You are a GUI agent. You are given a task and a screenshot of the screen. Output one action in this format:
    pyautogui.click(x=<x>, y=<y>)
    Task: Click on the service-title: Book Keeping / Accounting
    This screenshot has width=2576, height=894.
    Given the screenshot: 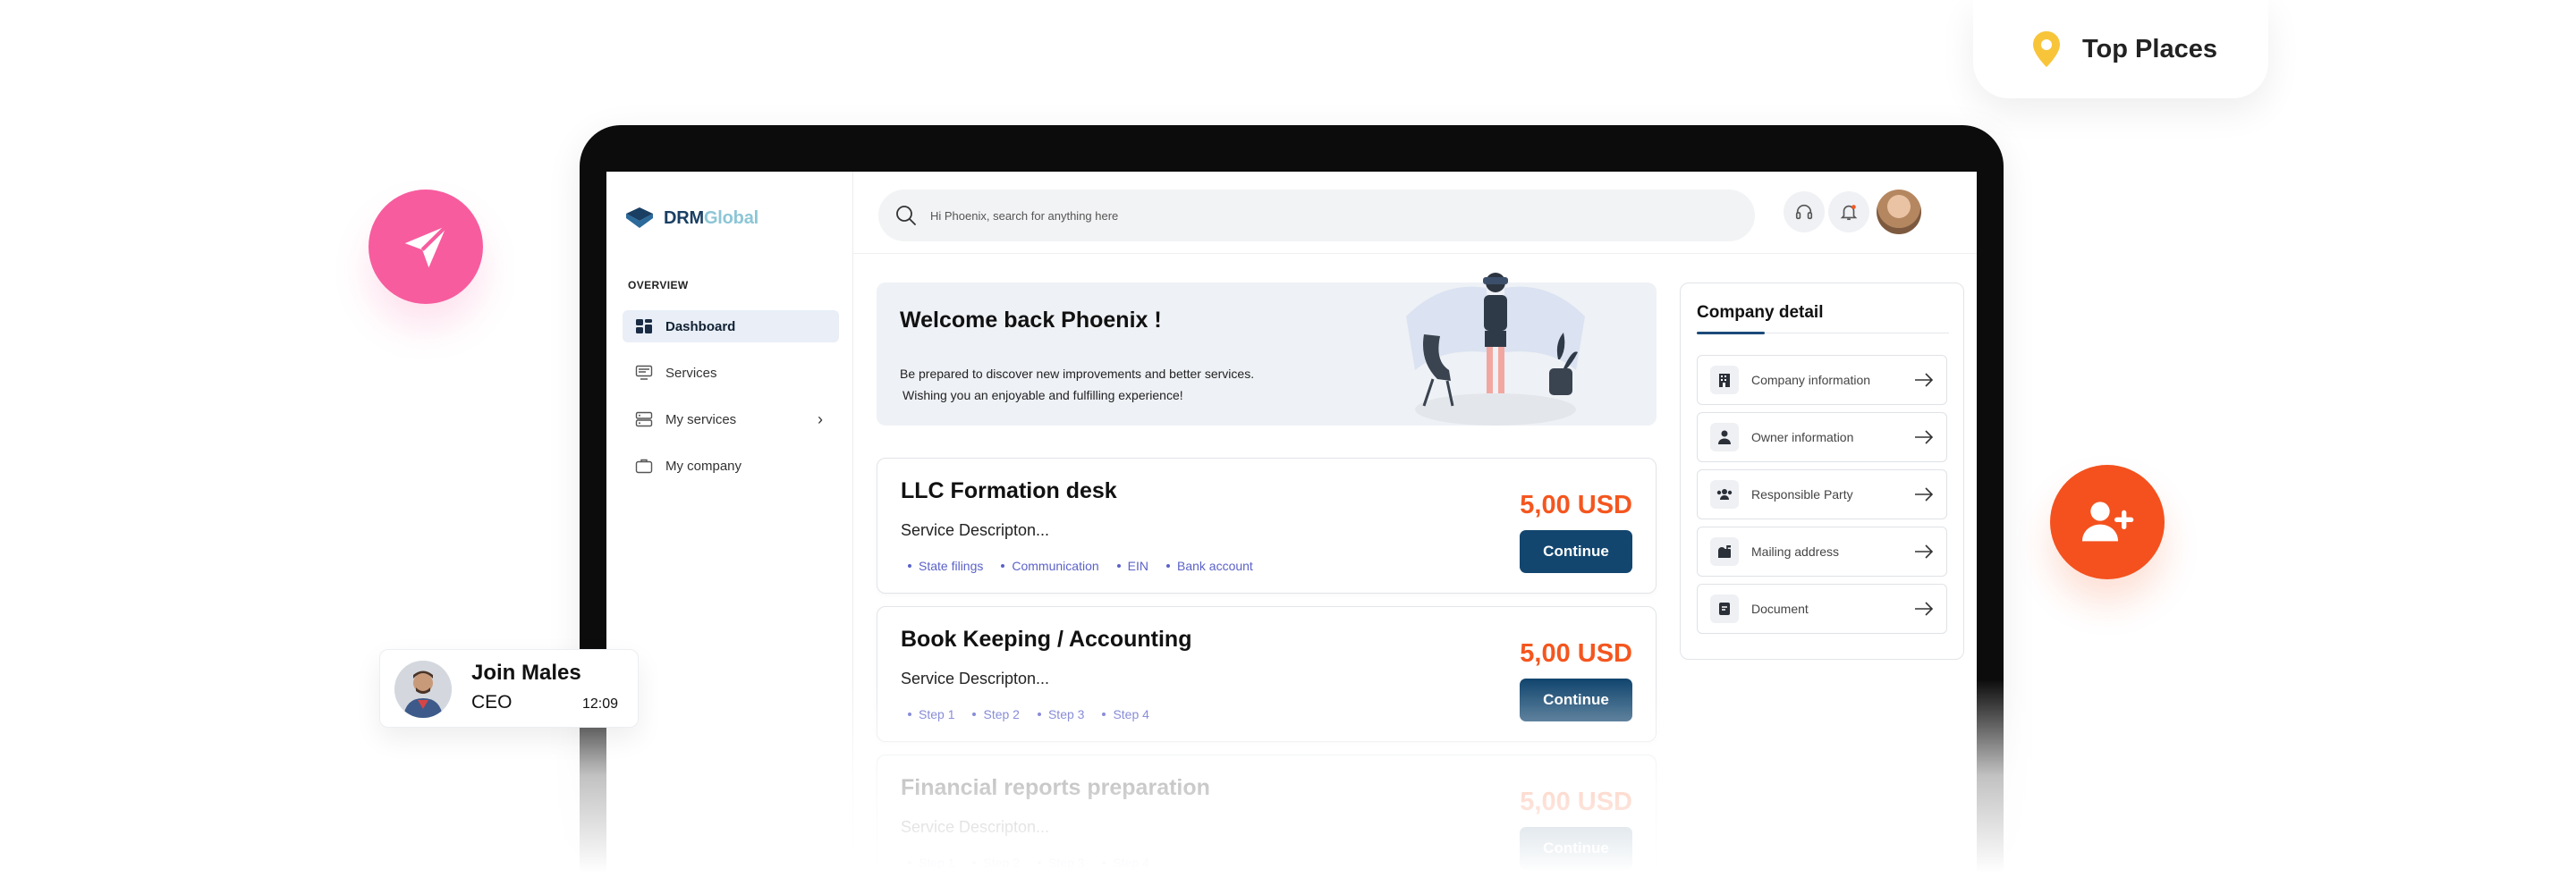 What is the action you would take?
    pyautogui.click(x=1046, y=639)
    